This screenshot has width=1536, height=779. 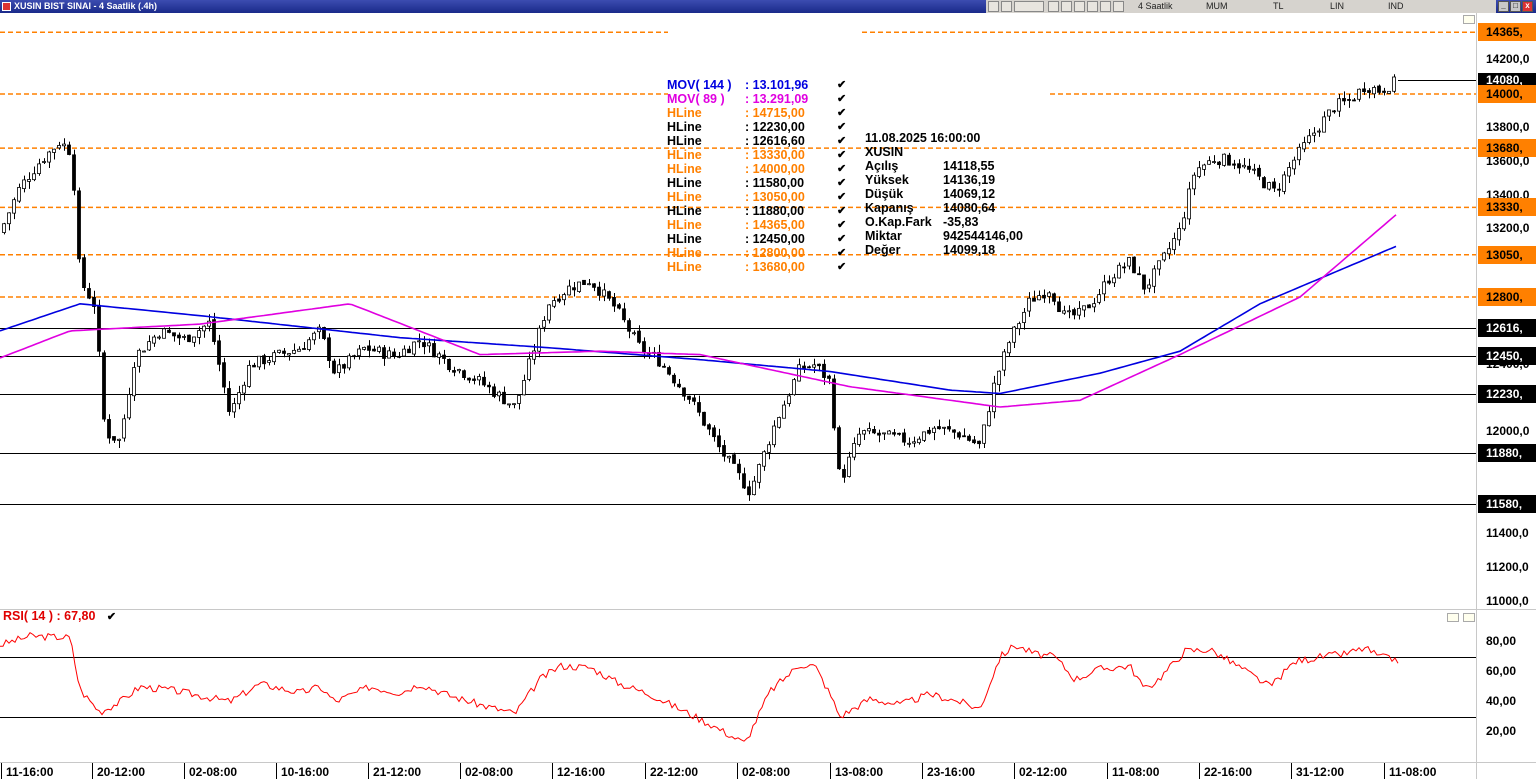 I want to click on period-selector: 4 Saatlik, so click(x=1155, y=6).